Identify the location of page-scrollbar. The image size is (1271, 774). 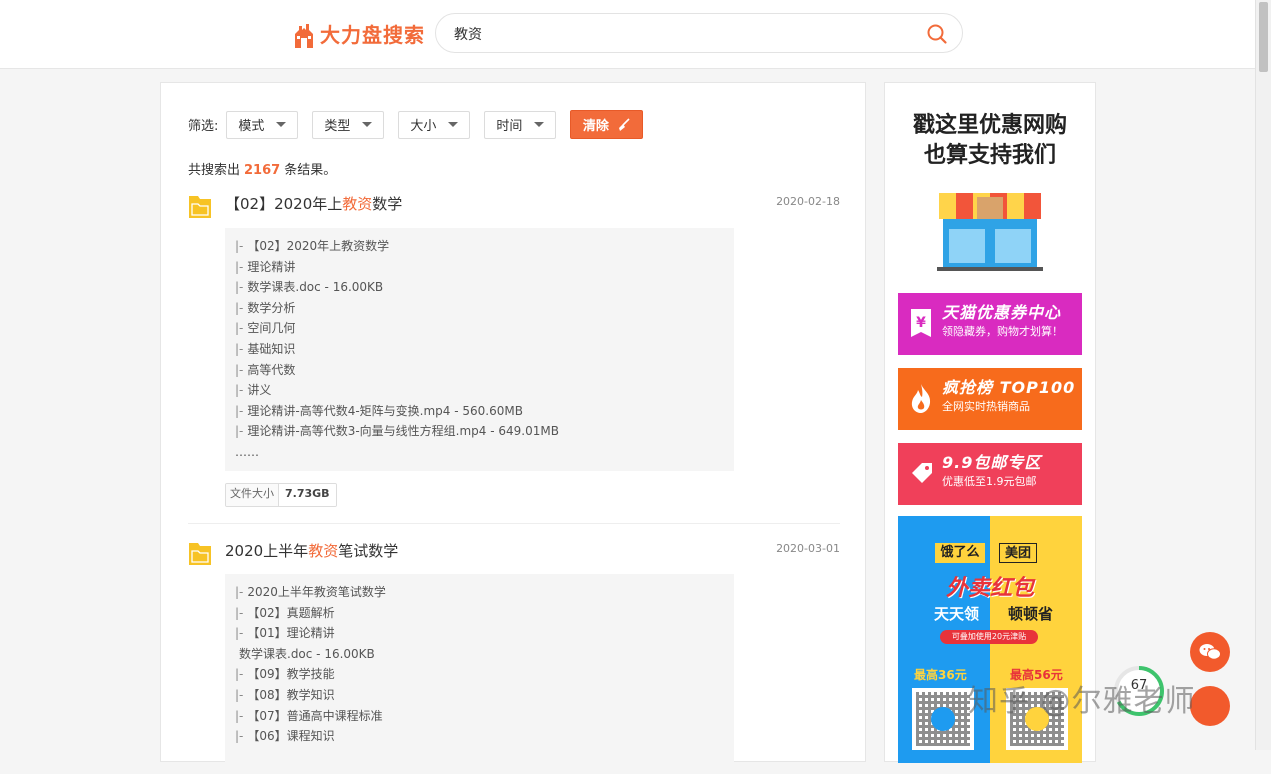
(1263, 375).